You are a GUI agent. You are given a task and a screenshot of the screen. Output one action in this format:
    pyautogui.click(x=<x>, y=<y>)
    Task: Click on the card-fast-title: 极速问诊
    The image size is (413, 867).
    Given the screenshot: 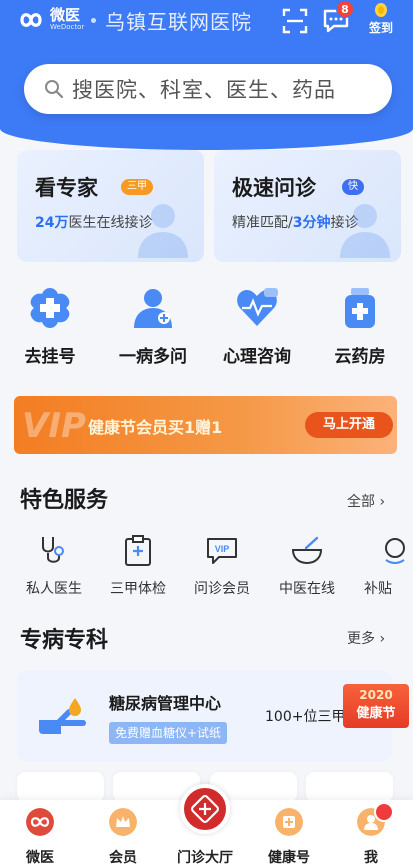 What is the action you would take?
    pyautogui.click(x=274, y=188)
    